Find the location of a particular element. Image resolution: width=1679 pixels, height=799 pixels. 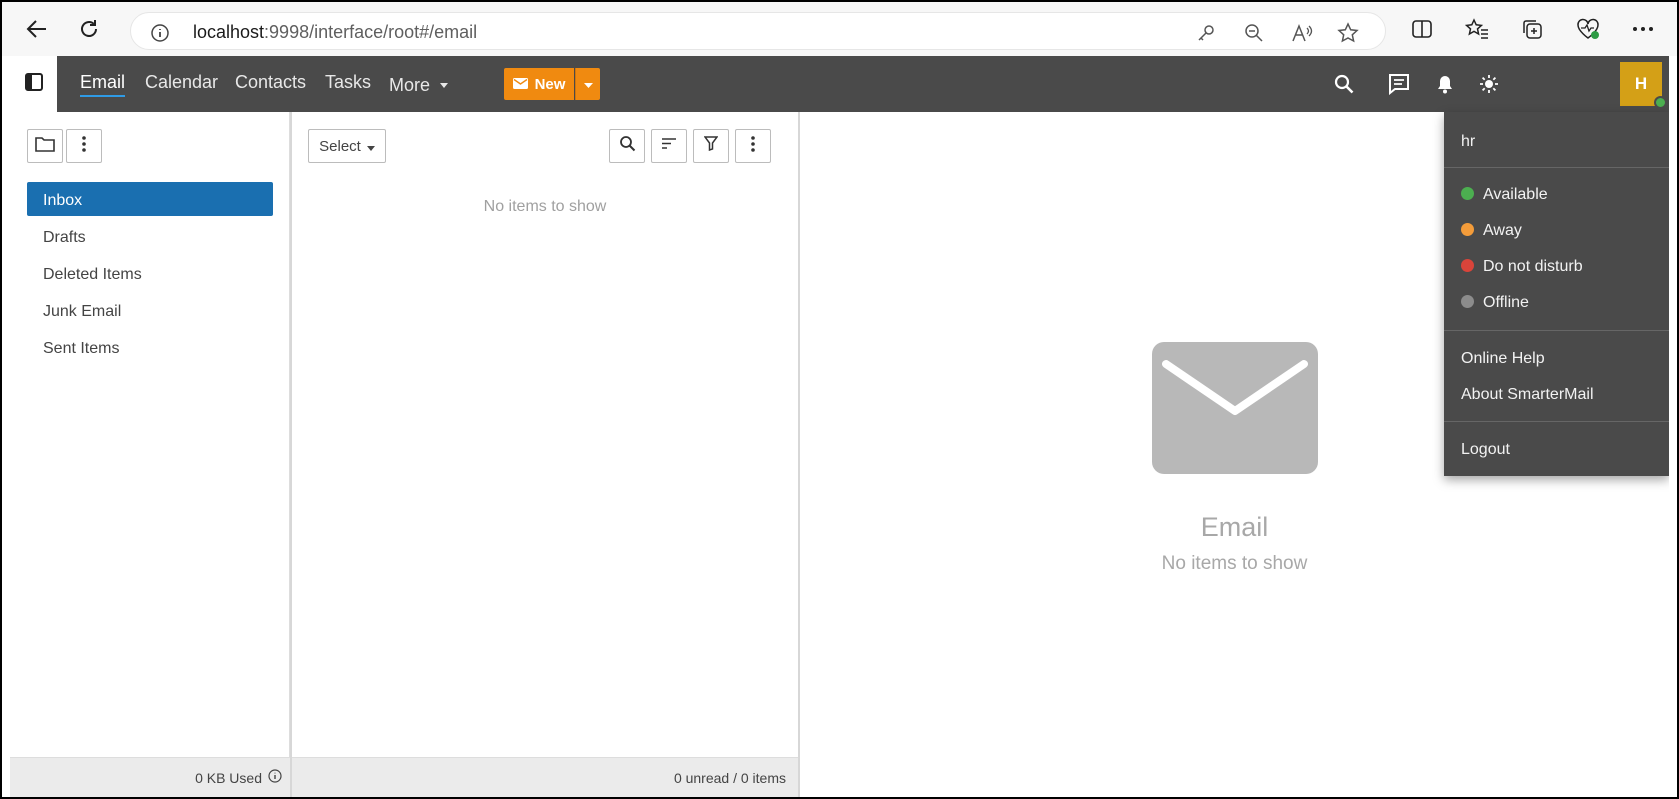

status-label: Offline is located at coordinates (1506, 302).